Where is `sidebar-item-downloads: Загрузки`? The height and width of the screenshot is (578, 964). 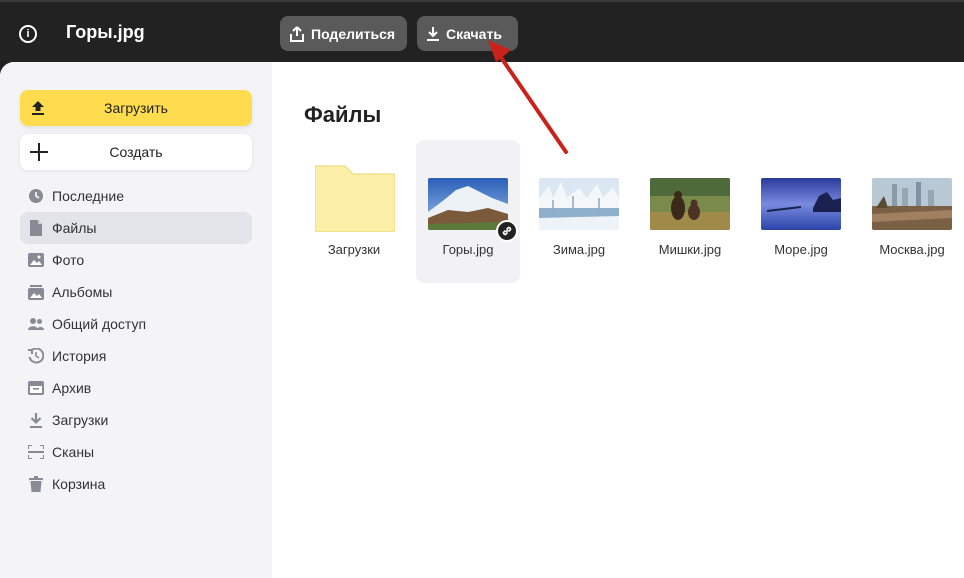 sidebar-item-downloads: Загрузки is located at coordinates (136, 420).